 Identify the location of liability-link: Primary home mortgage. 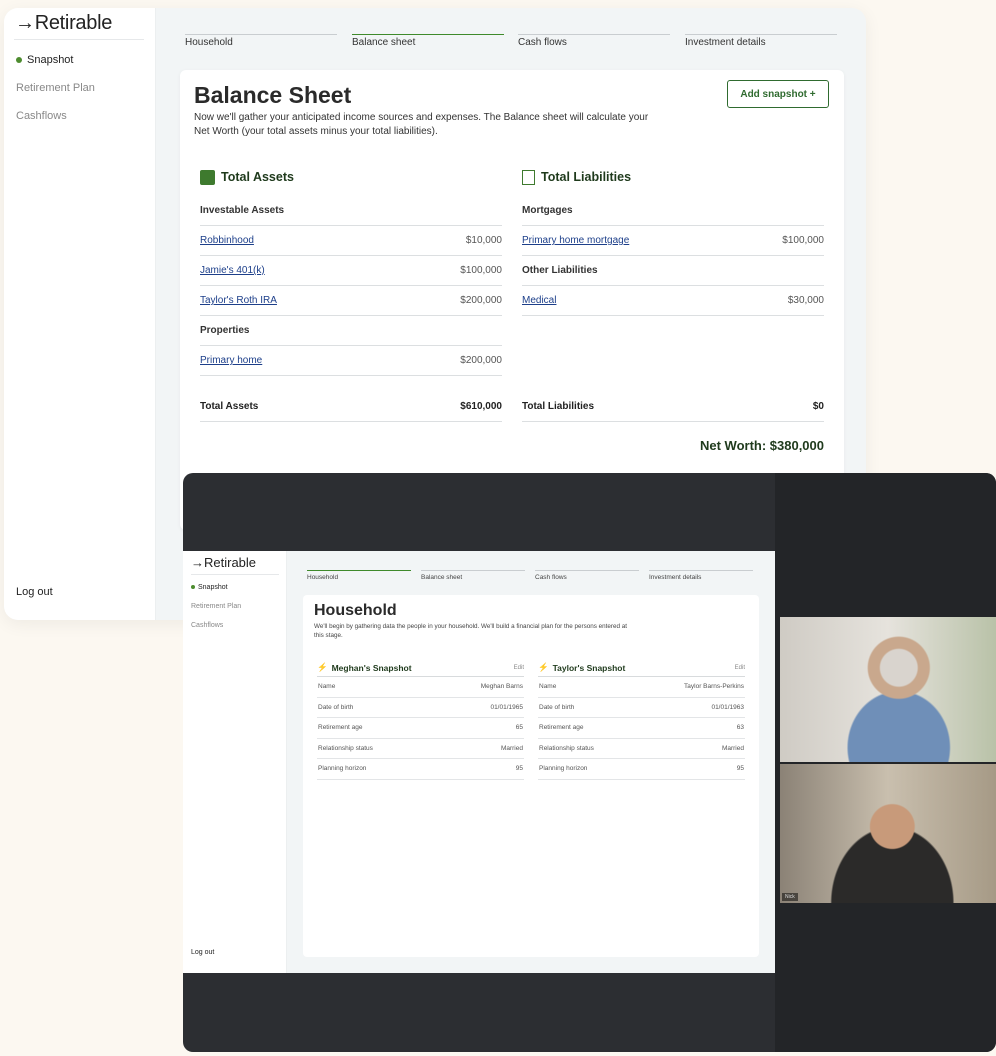
(575, 240).